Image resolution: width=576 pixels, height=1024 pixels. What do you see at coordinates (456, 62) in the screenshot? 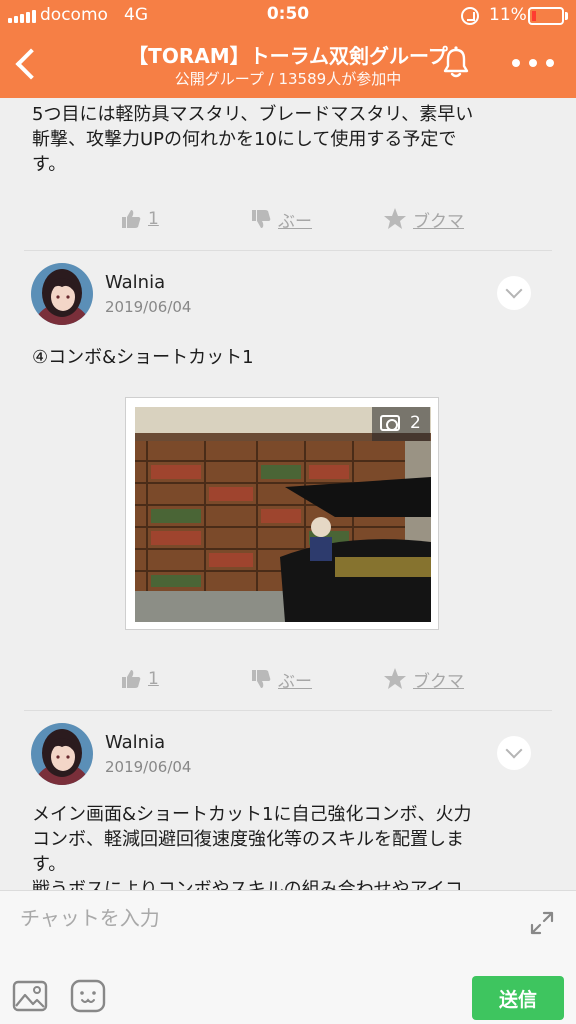
I see `bell-icon` at bounding box center [456, 62].